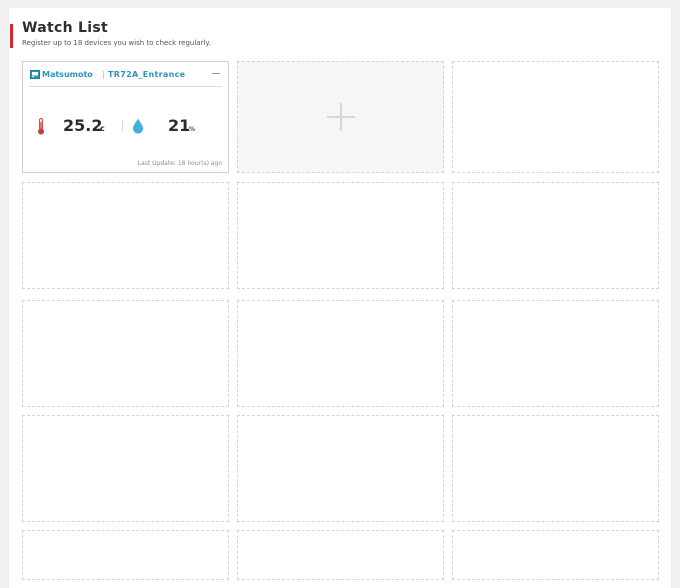 This screenshot has width=680, height=588. I want to click on device-name-link: TR72A_Entrance, so click(146, 74).